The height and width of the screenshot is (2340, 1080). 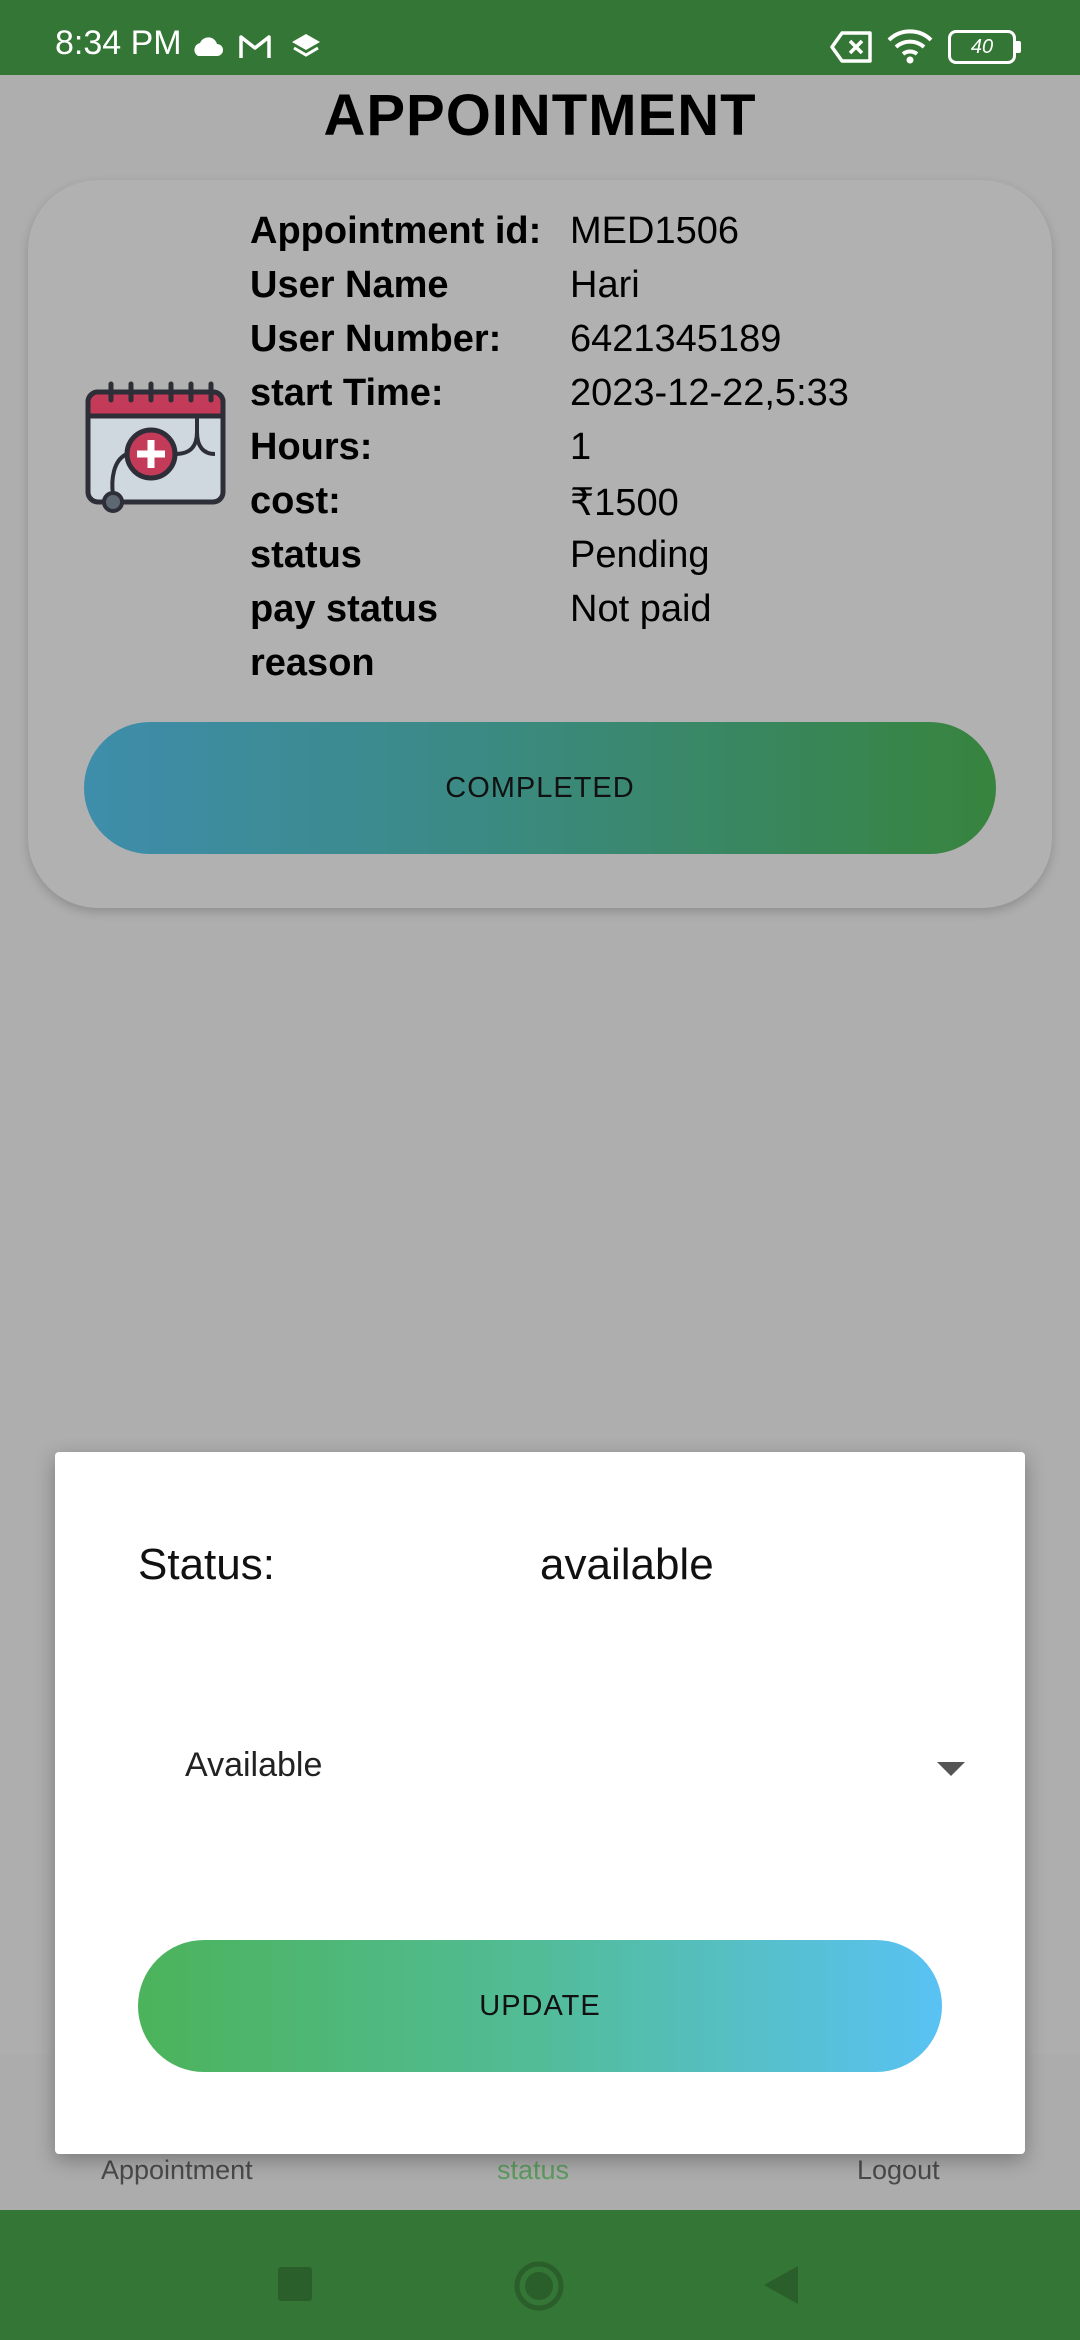 I want to click on status-time: 8:34 PM, so click(x=118, y=43).